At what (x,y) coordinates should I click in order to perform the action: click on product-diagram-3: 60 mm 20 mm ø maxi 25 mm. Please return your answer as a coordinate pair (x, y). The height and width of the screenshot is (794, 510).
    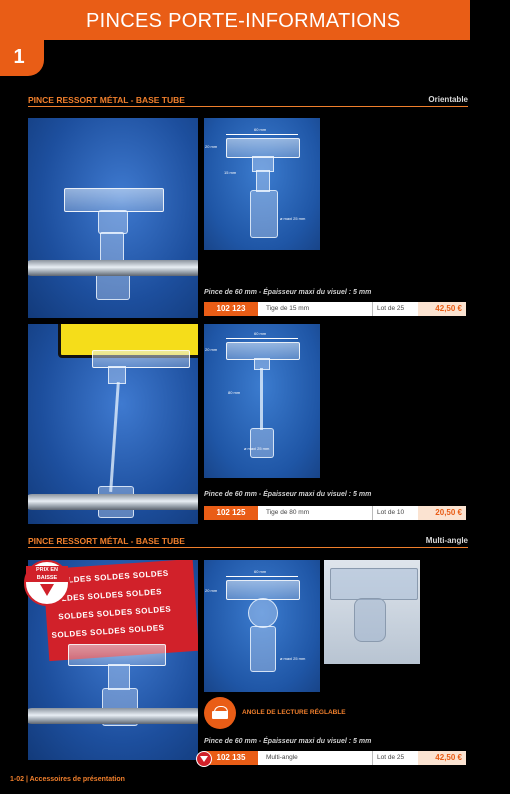
    Looking at the image, I should click on (262, 626).